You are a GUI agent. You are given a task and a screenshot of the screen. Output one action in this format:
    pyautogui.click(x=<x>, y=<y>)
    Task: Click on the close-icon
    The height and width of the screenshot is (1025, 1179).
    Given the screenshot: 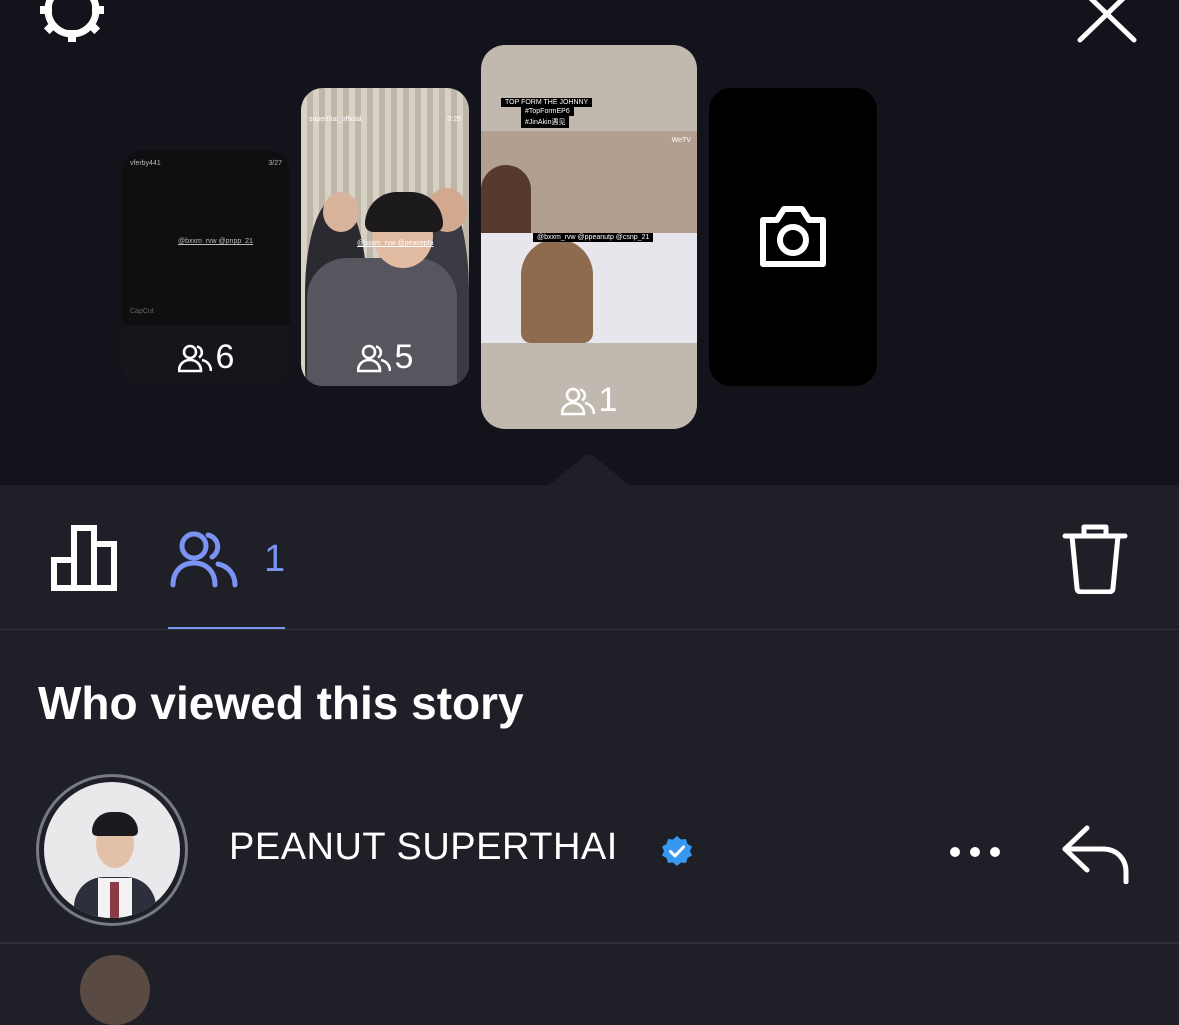 What is the action you would take?
    pyautogui.click(x=1108, y=22)
    